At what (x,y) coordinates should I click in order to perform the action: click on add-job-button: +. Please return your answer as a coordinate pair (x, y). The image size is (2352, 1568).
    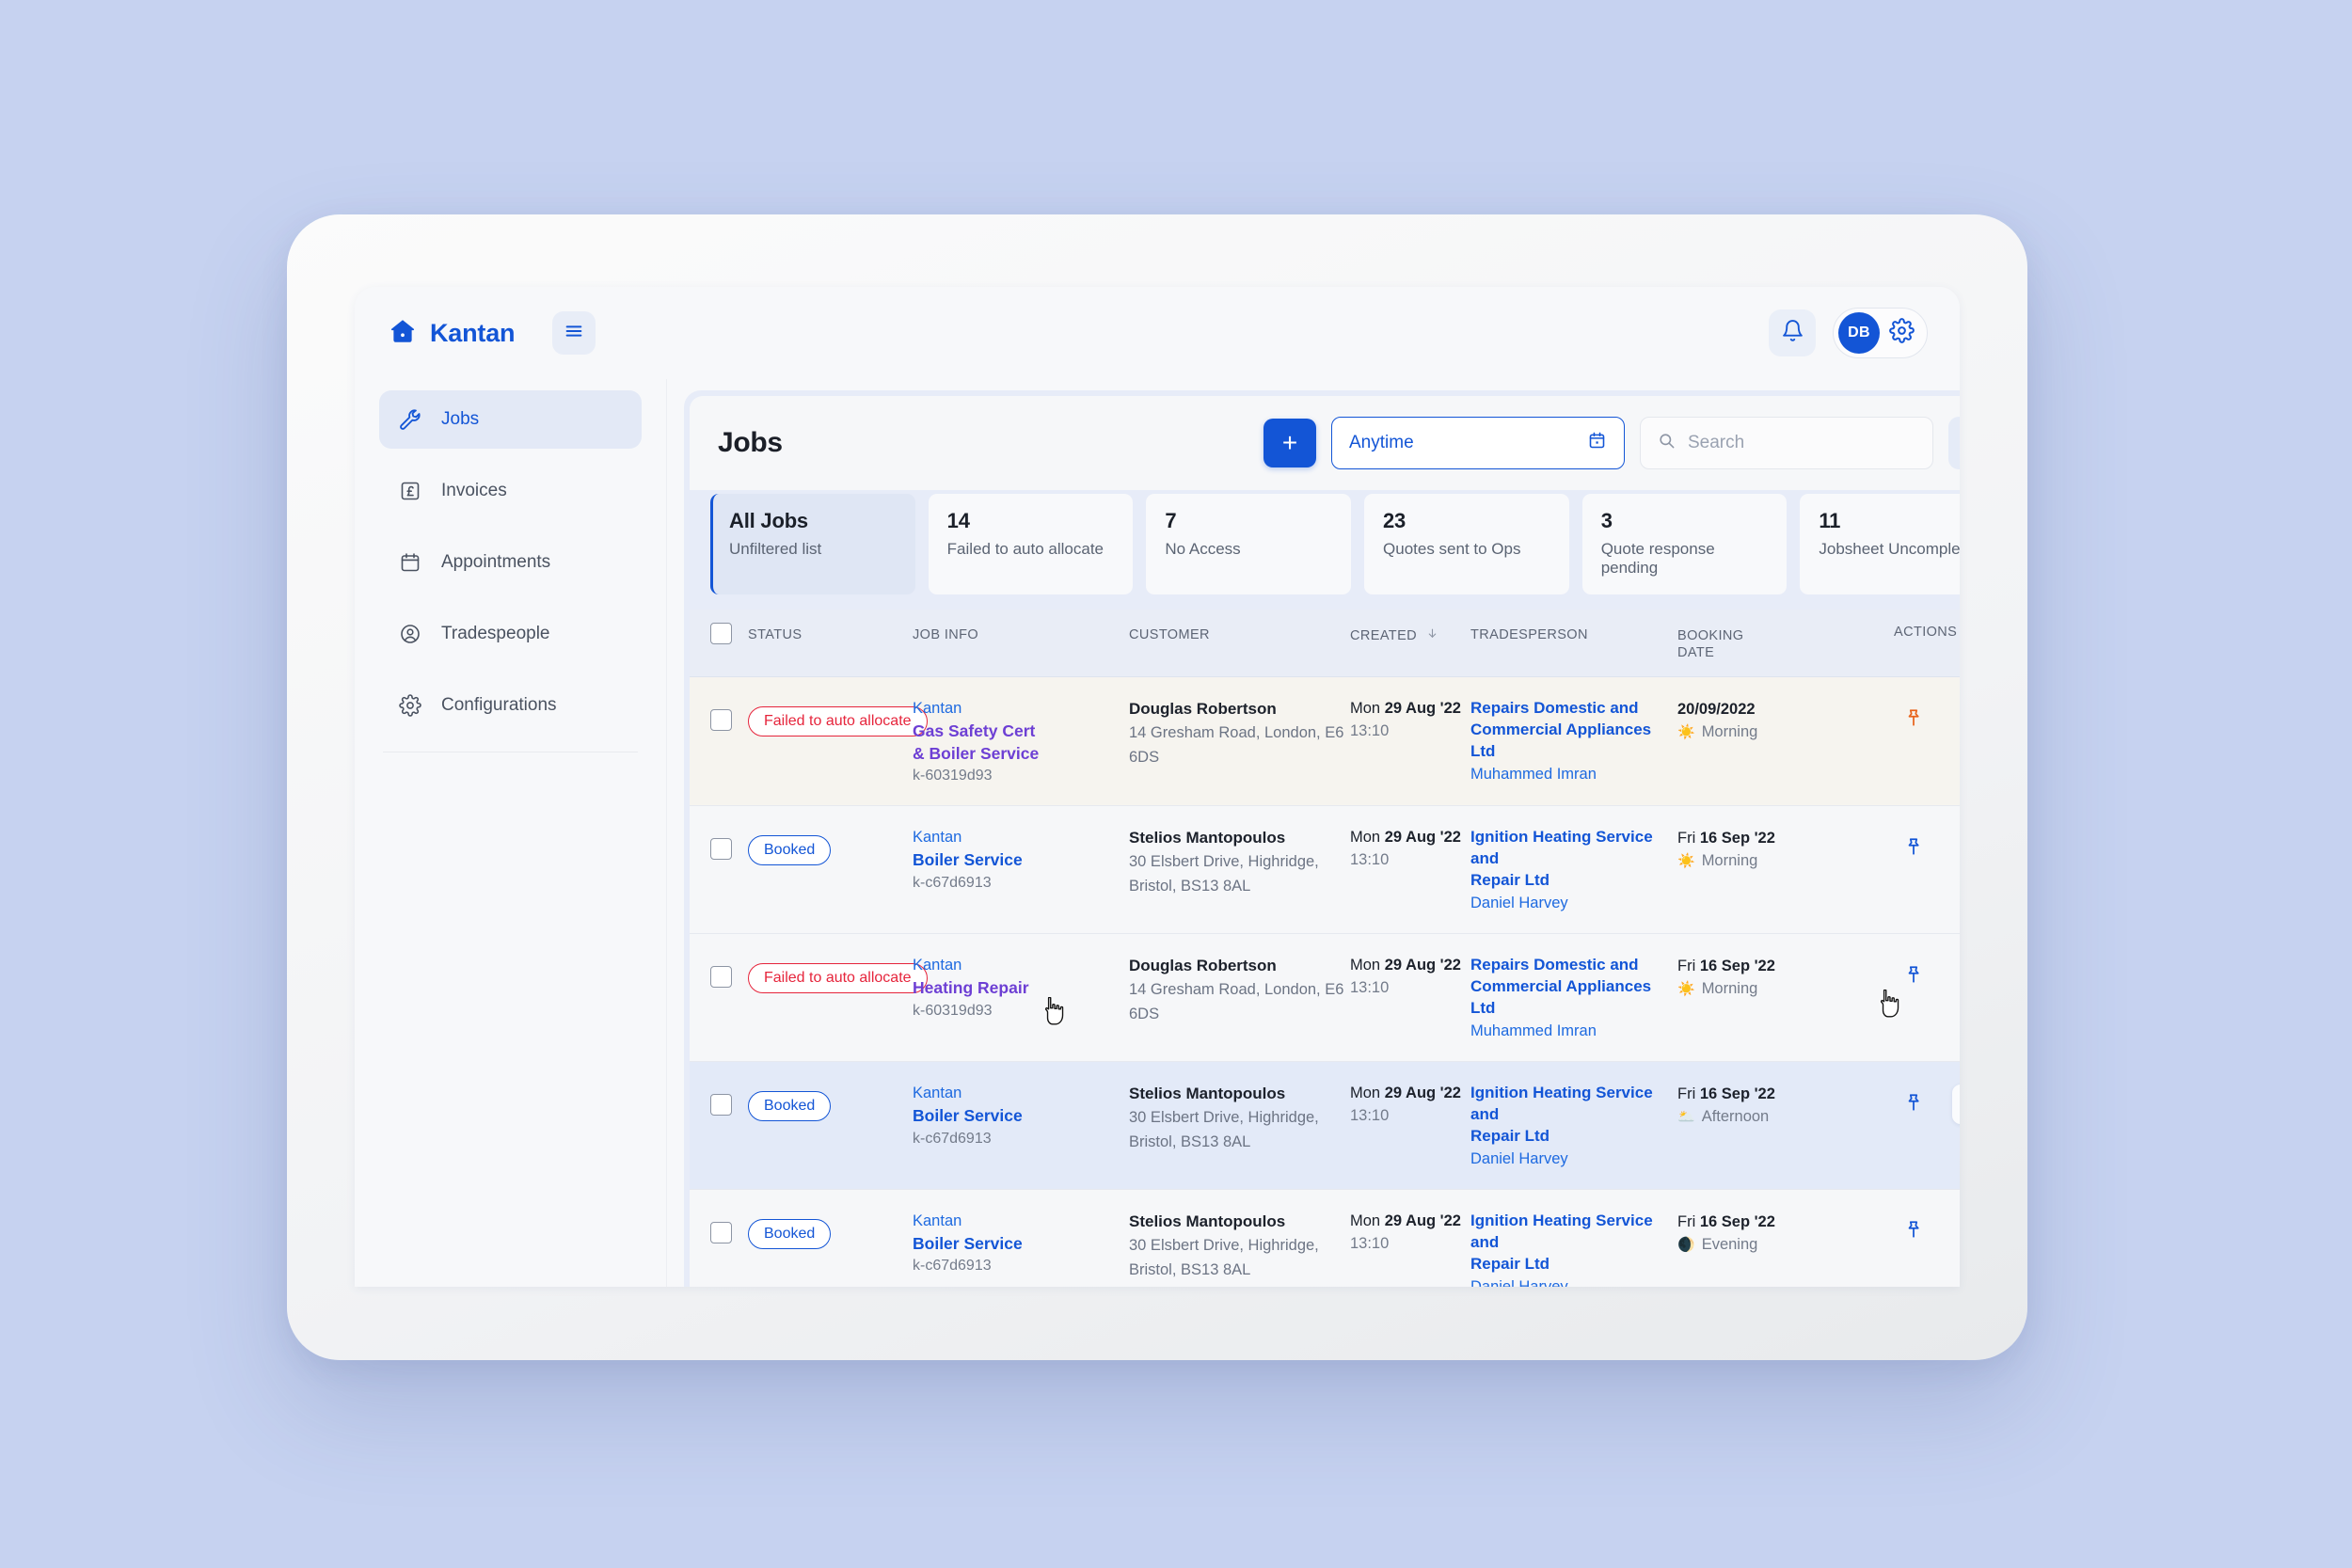
    Looking at the image, I should click on (1289, 443).